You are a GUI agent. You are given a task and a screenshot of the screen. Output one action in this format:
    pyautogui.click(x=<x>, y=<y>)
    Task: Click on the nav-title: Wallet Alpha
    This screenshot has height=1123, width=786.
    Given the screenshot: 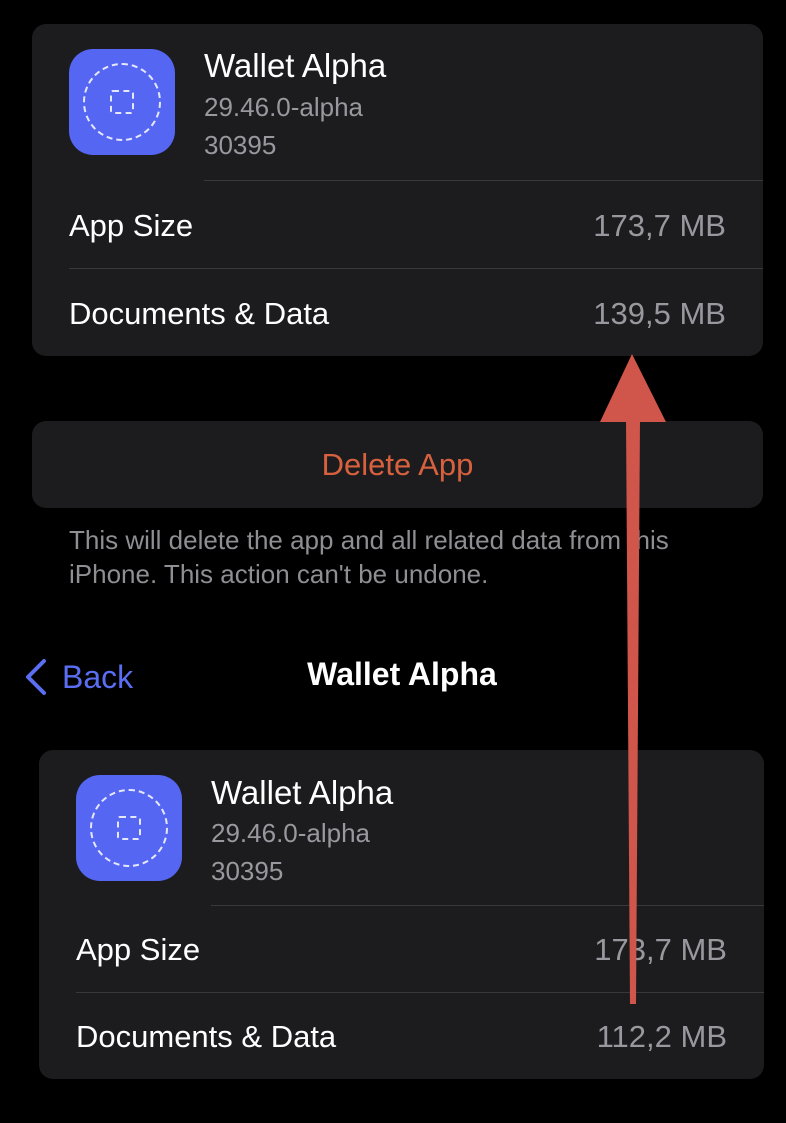 What is the action you would take?
    pyautogui.click(x=402, y=674)
    